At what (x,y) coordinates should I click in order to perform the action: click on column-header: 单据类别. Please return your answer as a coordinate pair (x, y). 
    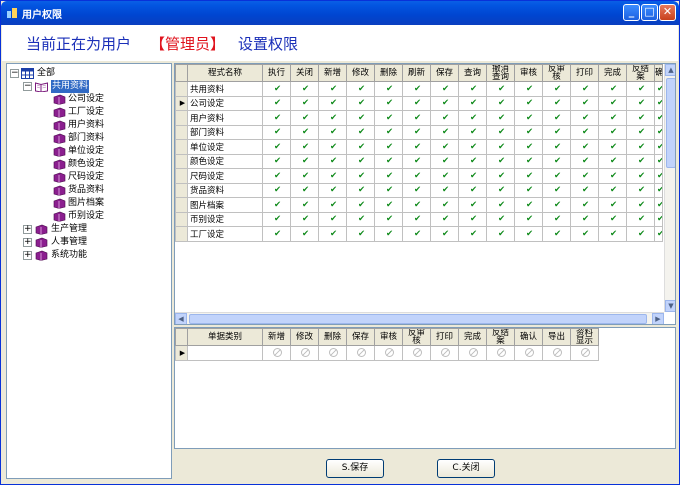
    Looking at the image, I should click on (225, 337).